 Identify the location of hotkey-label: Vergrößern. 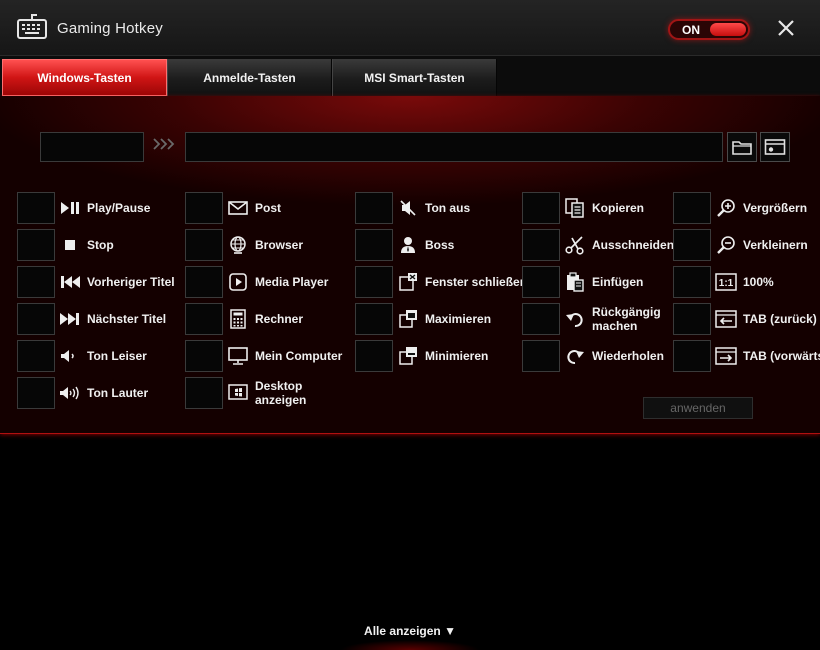
(775, 208).